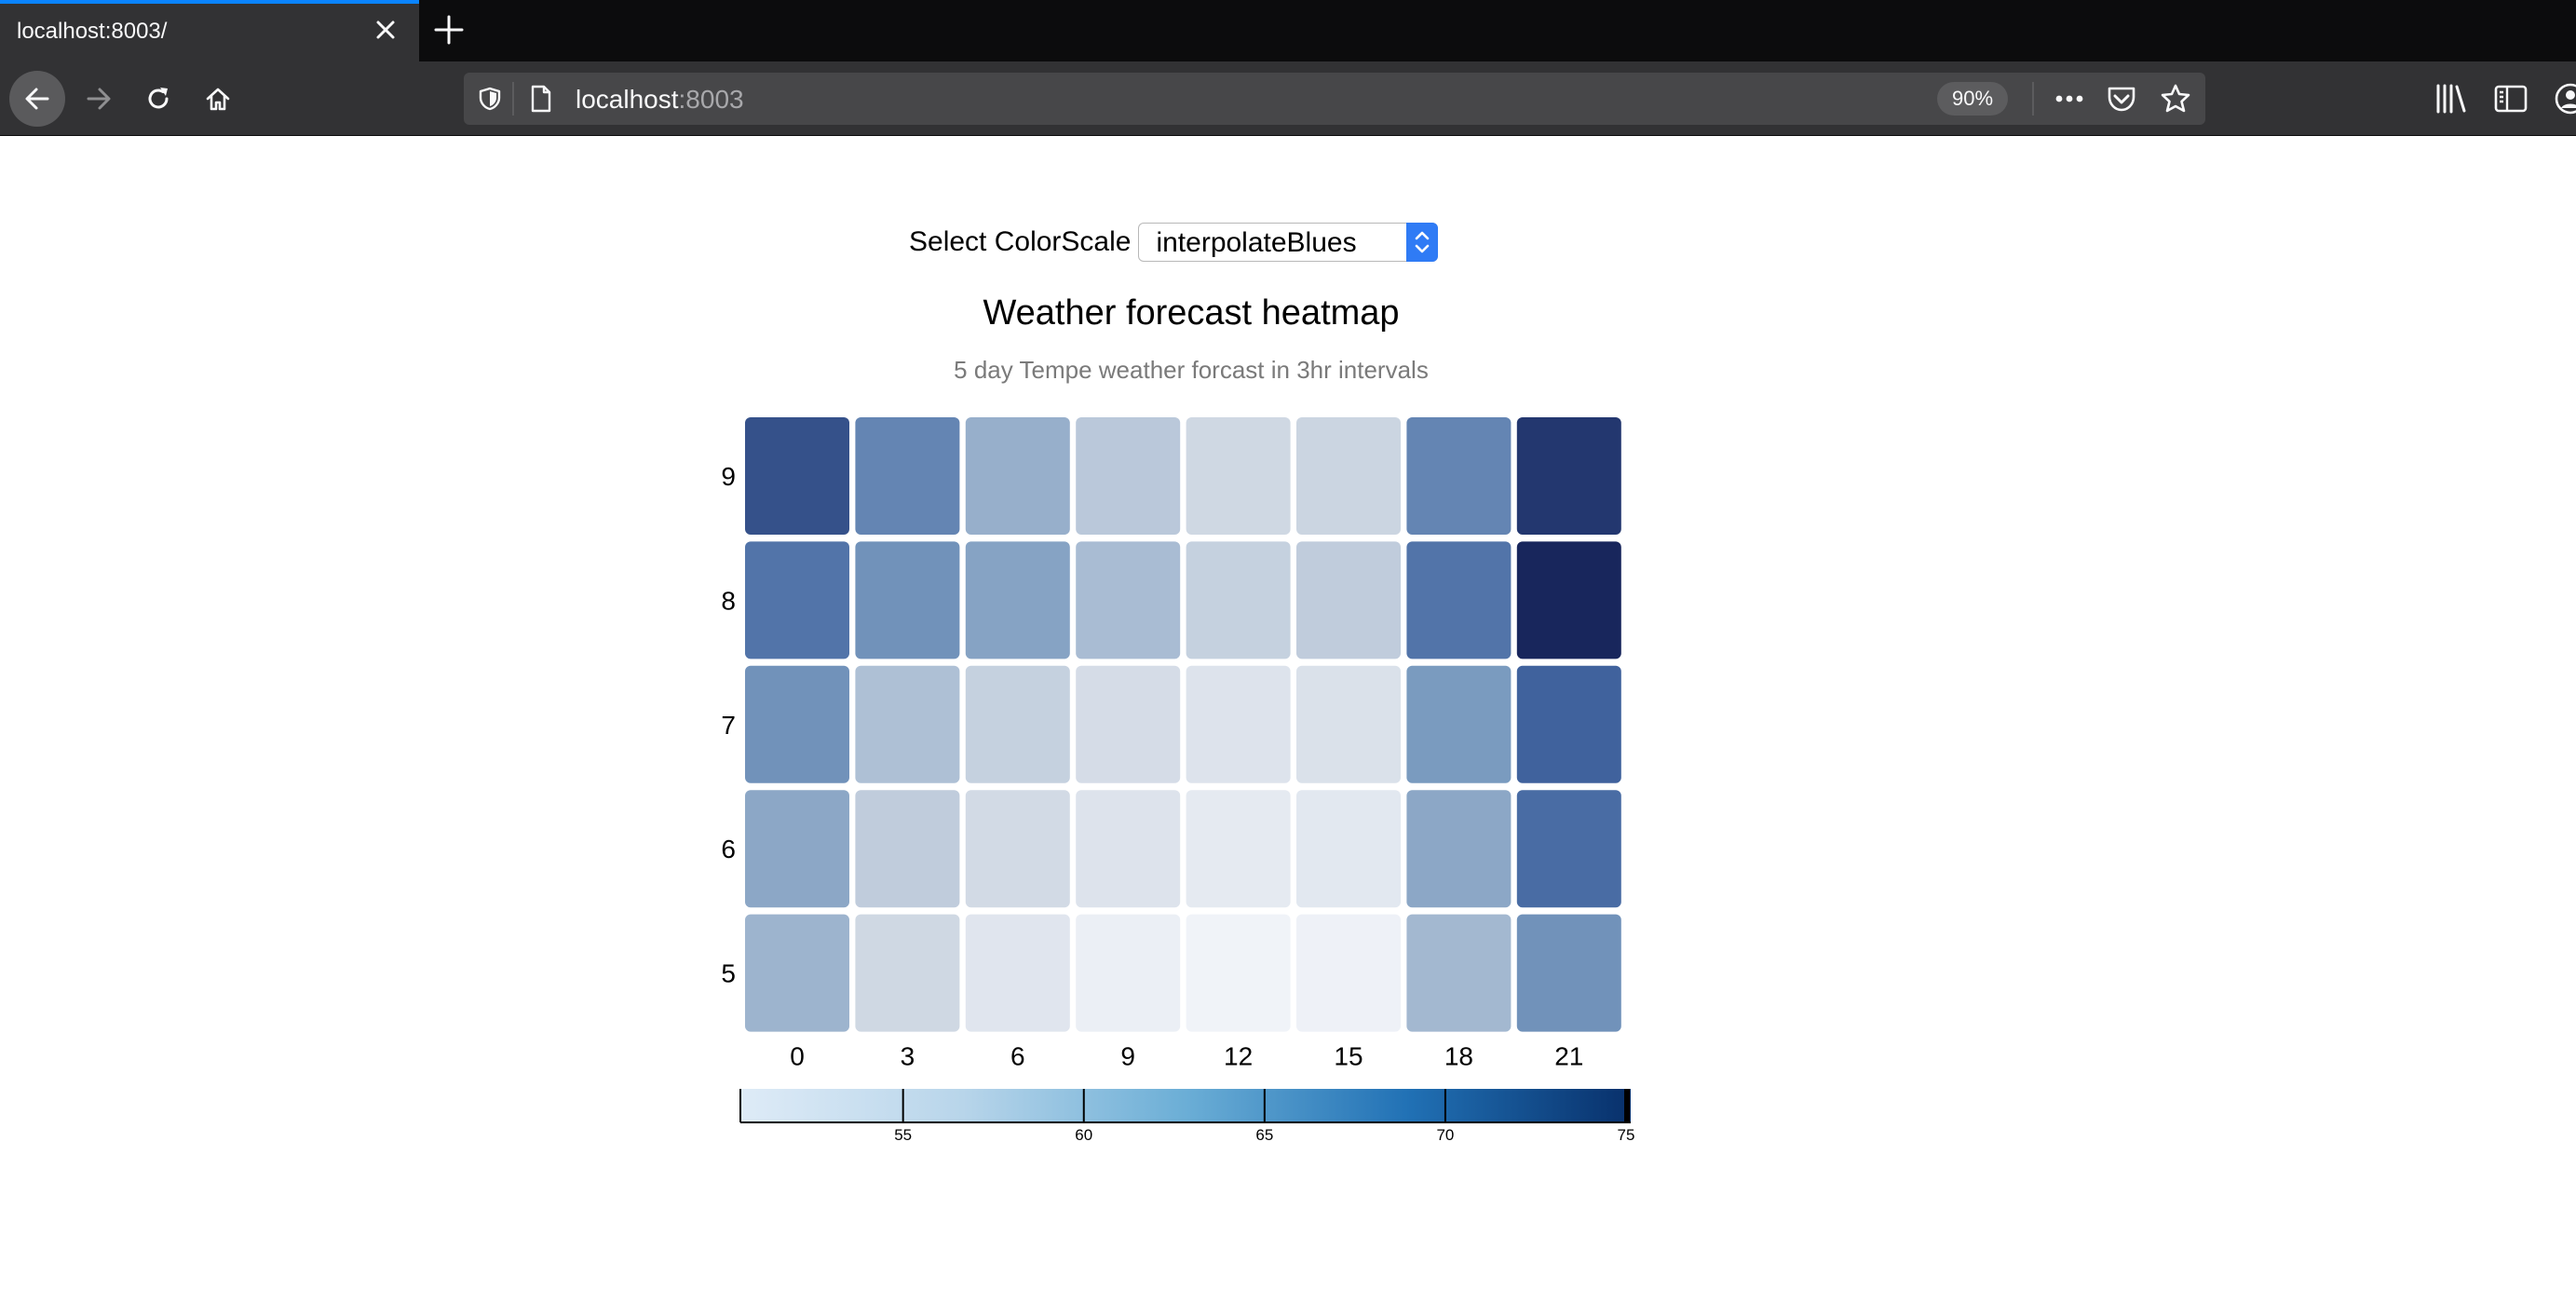 Image resolution: width=2576 pixels, height=1291 pixels. Describe the element at coordinates (1127, 1057) in the screenshot. I see `x-tick-label: 9` at that location.